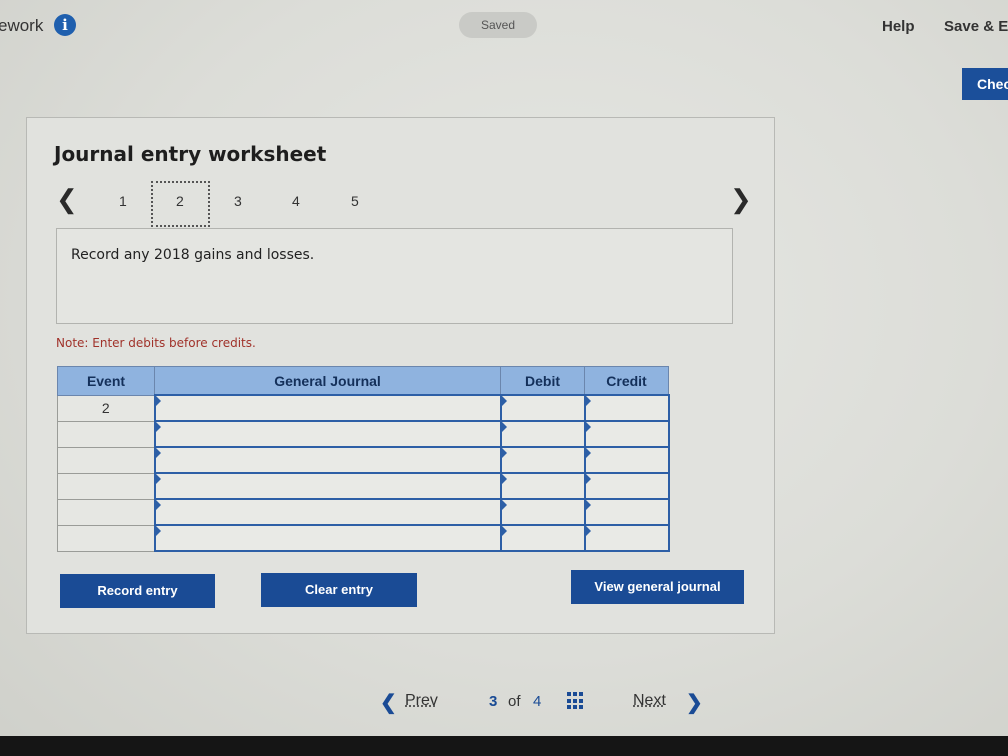 The height and width of the screenshot is (756, 1008). What do you see at coordinates (493, 701) in the screenshot?
I see `current-question-number: 3` at bounding box center [493, 701].